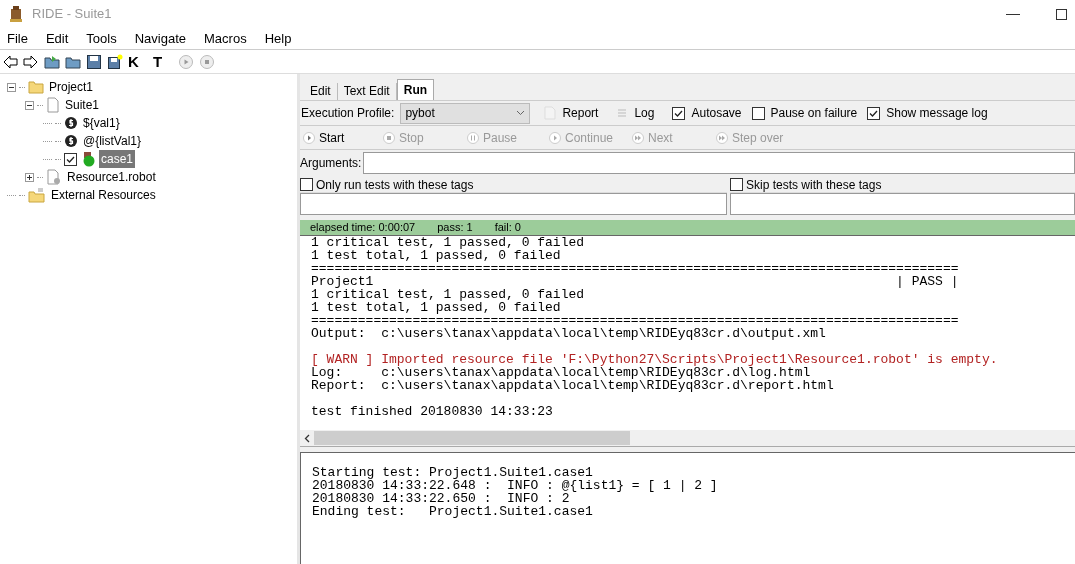 Image resolution: width=1075 pixels, height=564 pixels. Describe the element at coordinates (1061, 14) in the screenshot. I see `maximize-button` at that location.